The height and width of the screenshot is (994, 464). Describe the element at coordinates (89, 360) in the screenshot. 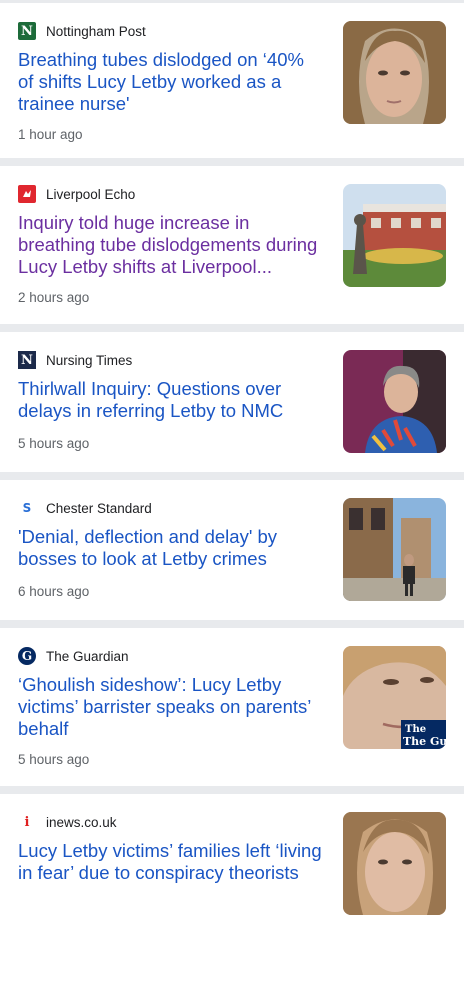

I see `source-name: Nursing Times` at that location.